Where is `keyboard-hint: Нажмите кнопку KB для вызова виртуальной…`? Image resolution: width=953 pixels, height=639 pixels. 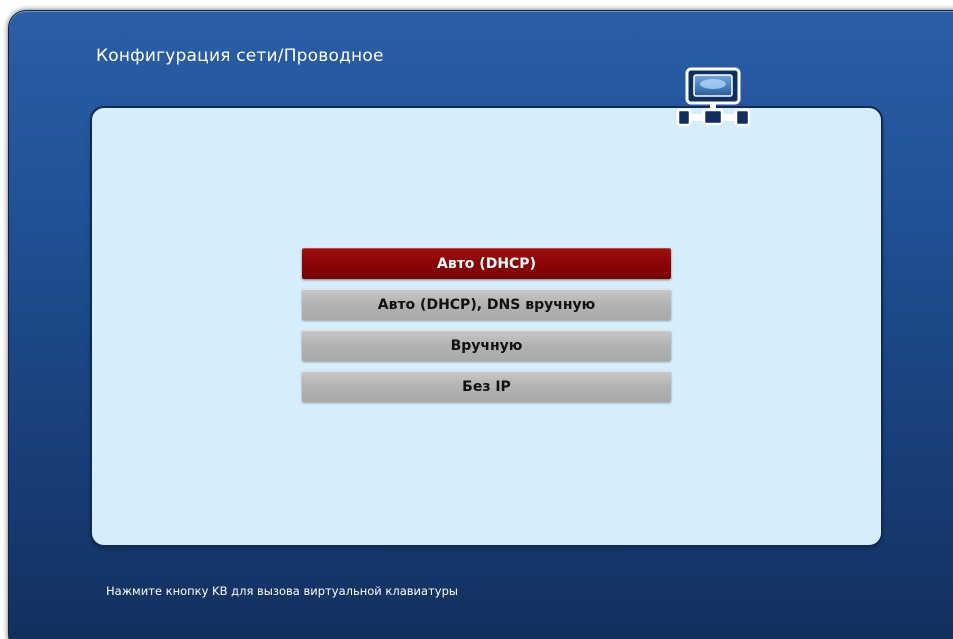
keyboard-hint: Нажмите кнопку KB для вызова виртуальной… is located at coordinates (282, 591).